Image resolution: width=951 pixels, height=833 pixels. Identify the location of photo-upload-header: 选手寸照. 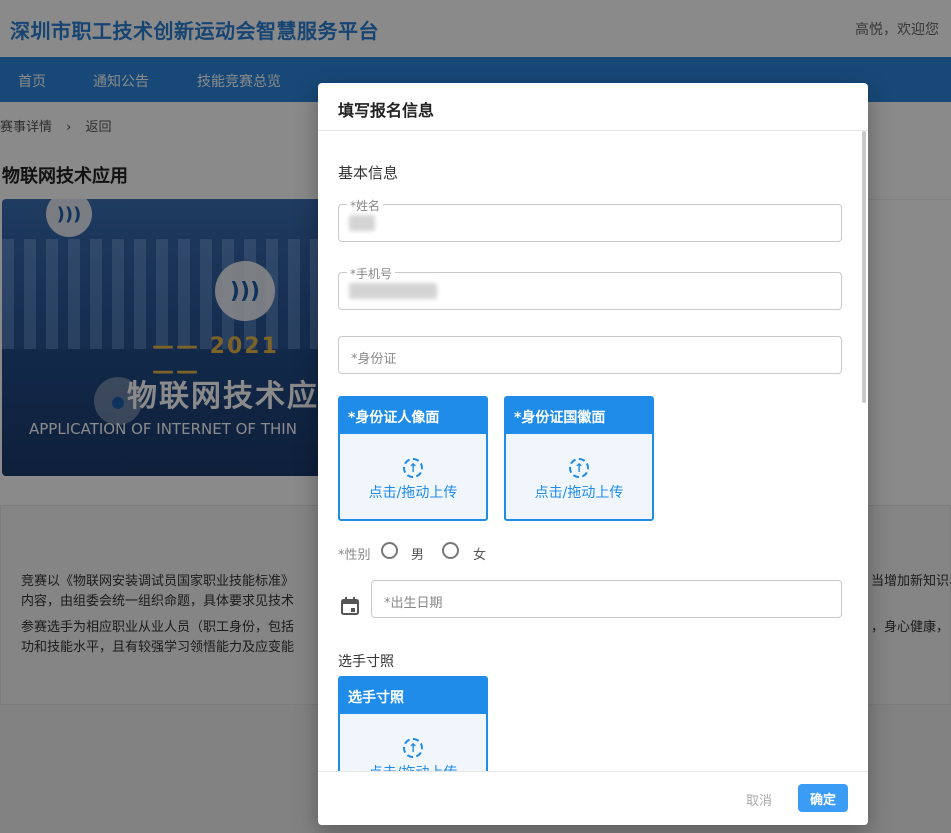
(413, 696).